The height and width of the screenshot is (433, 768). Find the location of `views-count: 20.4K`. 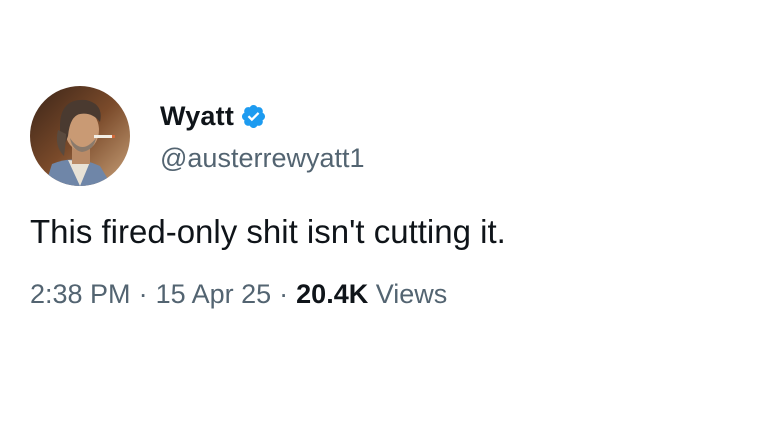

views-count: 20.4K is located at coordinates (332, 294).